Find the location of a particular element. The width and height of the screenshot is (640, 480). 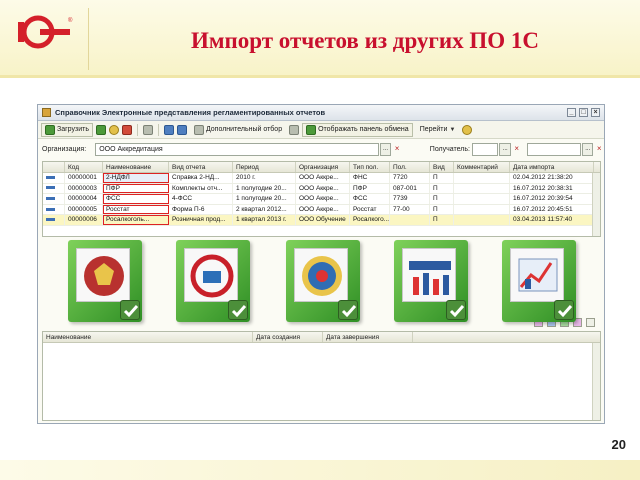

1c-logo-icon: ® is located at coordinates (45, 32).